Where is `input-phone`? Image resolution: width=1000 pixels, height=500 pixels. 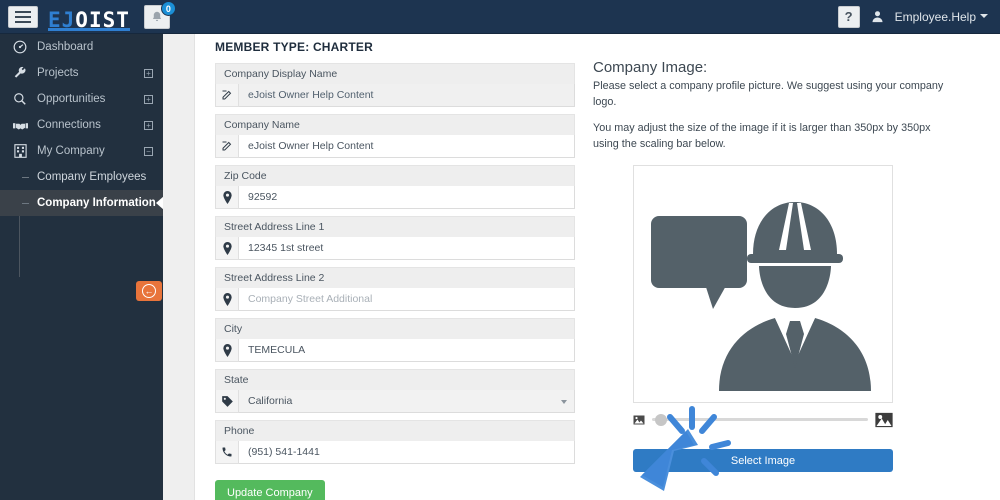
input-phone is located at coordinates (407, 452).